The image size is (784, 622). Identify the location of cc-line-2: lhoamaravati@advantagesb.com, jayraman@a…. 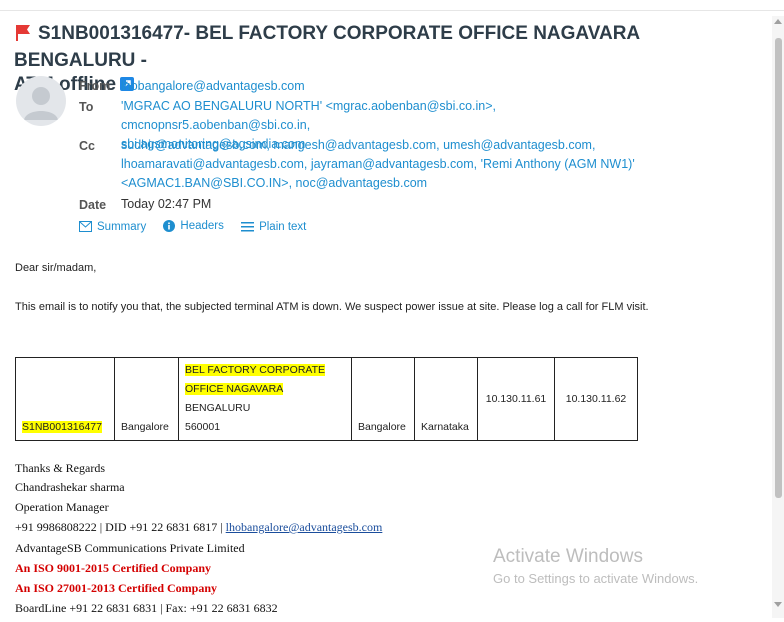
(378, 164).